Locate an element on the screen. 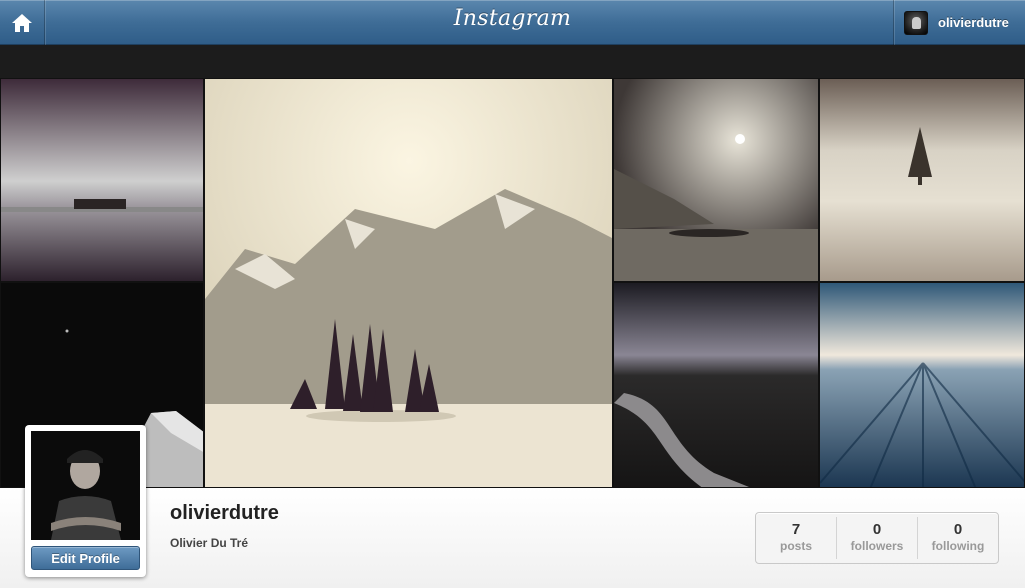 The image size is (1025, 588). header-username: olivierdutre is located at coordinates (973, 22).